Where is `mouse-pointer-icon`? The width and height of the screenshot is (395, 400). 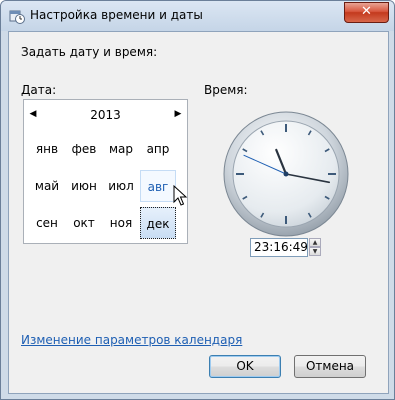 mouse-pointer-icon is located at coordinates (180, 195).